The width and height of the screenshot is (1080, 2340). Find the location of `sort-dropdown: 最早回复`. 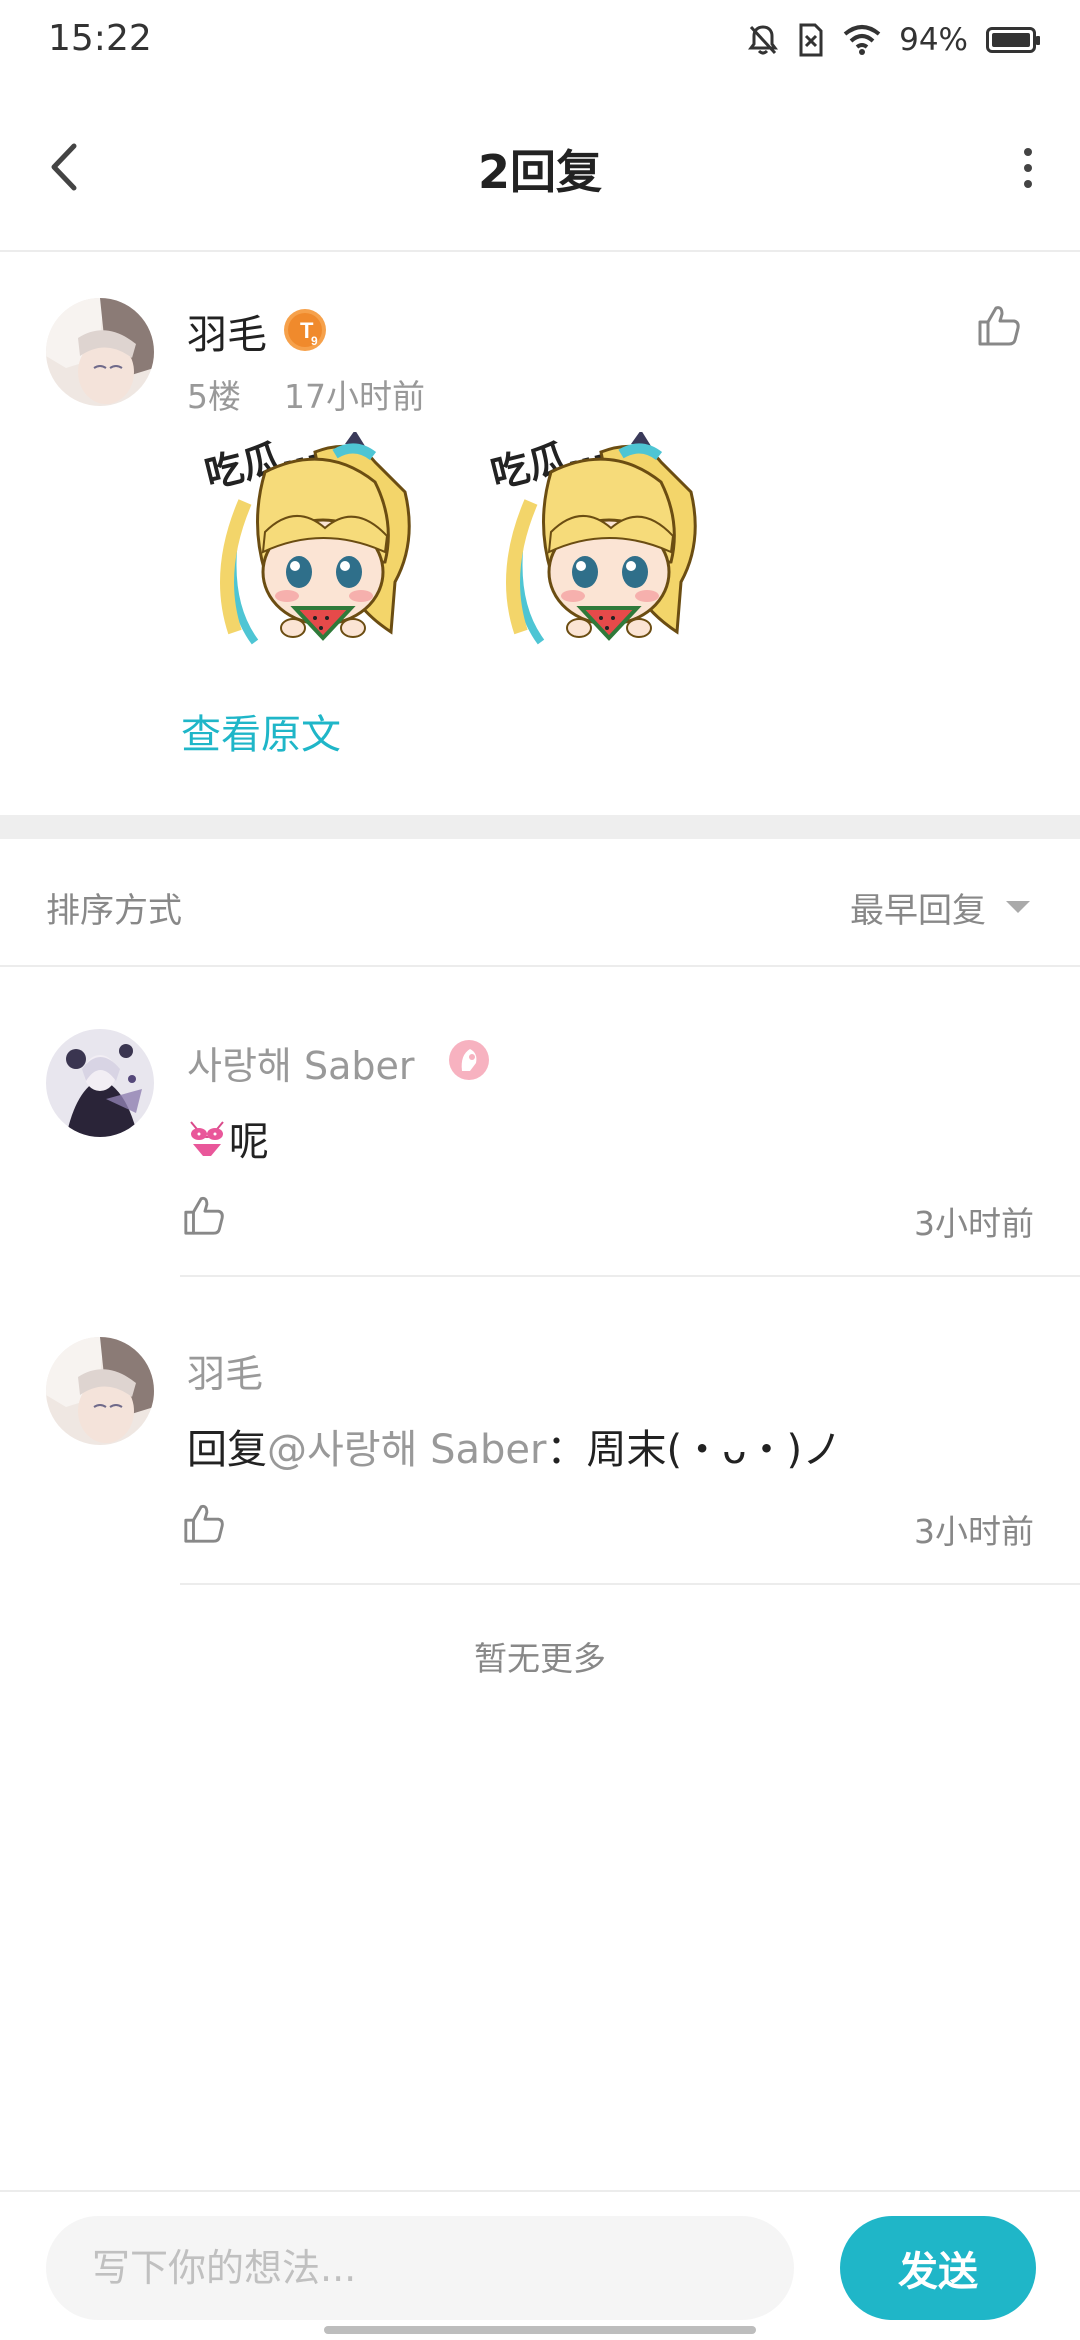

sort-dropdown: 最早回复 is located at coordinates (918, 907).